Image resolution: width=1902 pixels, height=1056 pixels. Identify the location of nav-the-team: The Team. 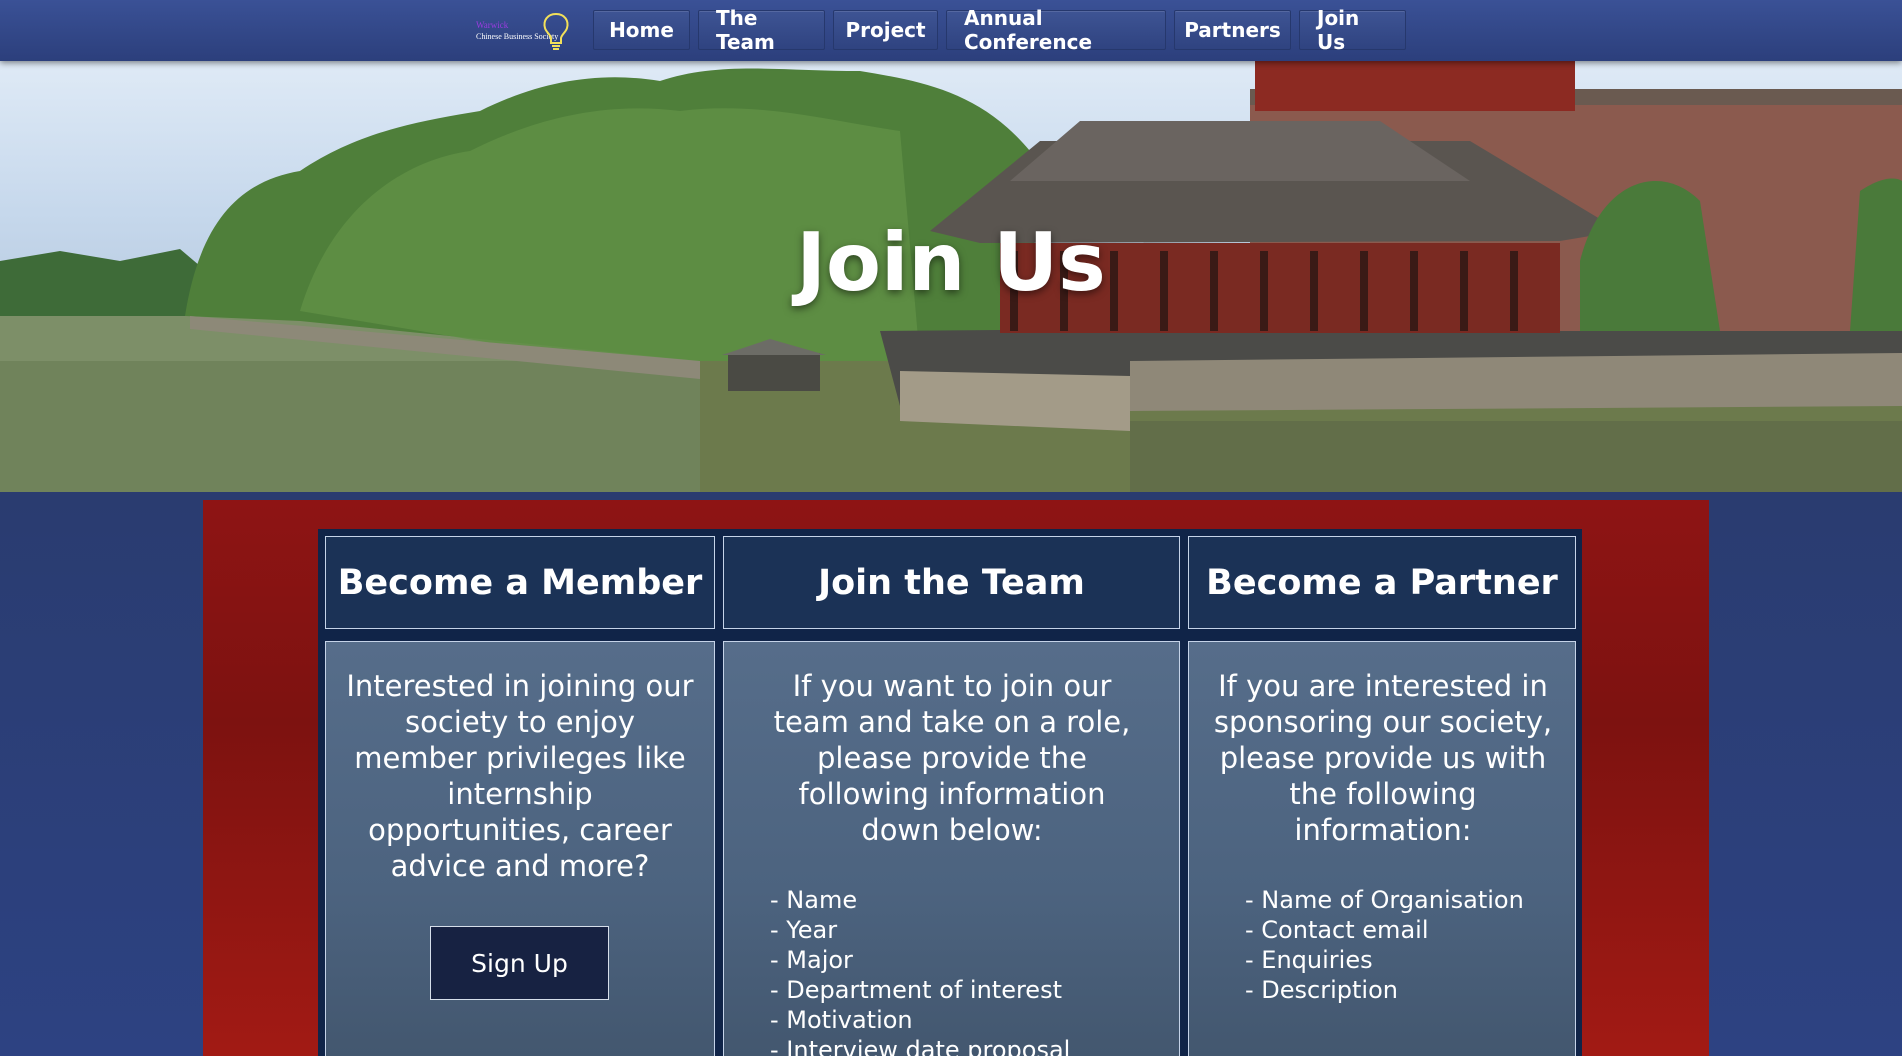
(761, 30).